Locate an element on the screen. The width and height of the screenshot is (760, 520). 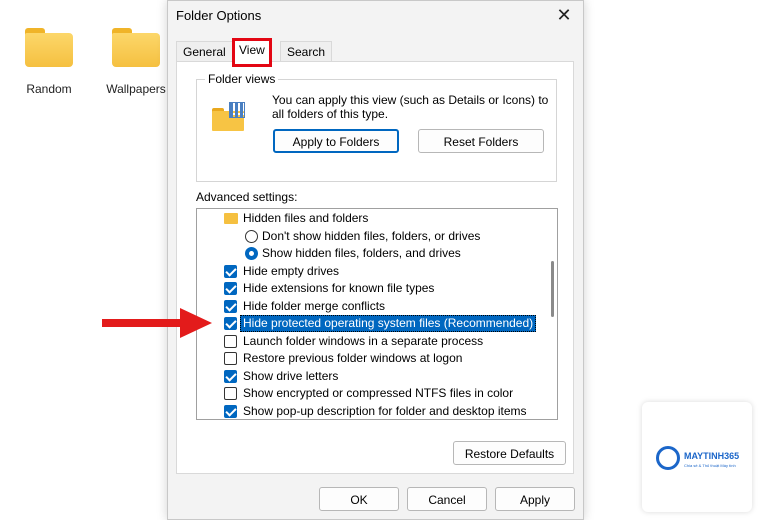
red-arrow-icon is located at coordinates (157, 323).